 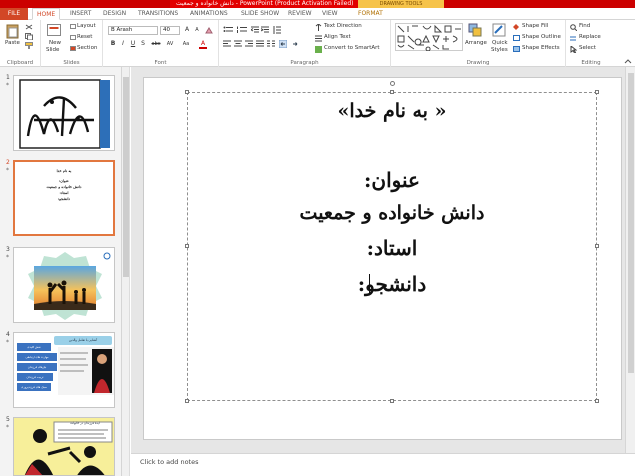 I want to click on ltr-icon, so click(x=295, y=44).